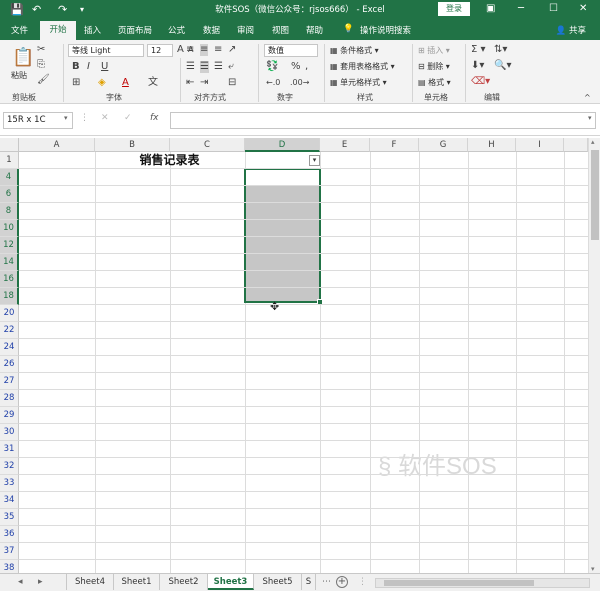 The image size is (600, 591). Describe the element at coordinates (434, 82) in the screenshot. I see `format-cells-button: ▤ 格式 ▾` at that location.